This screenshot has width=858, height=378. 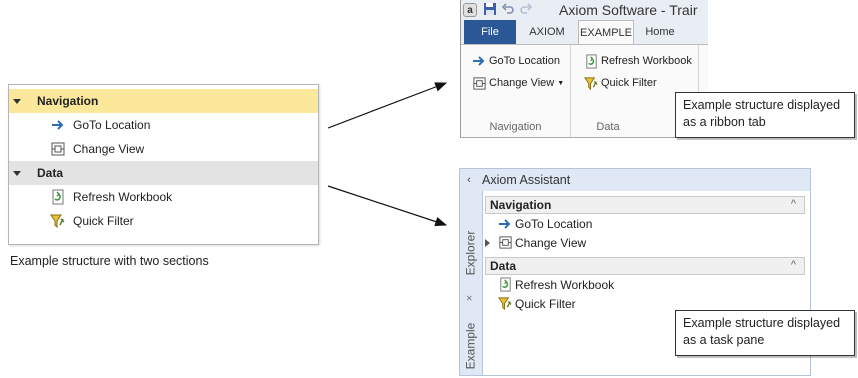 I want to click on tab-label: Example, so click(x=470, y=346).